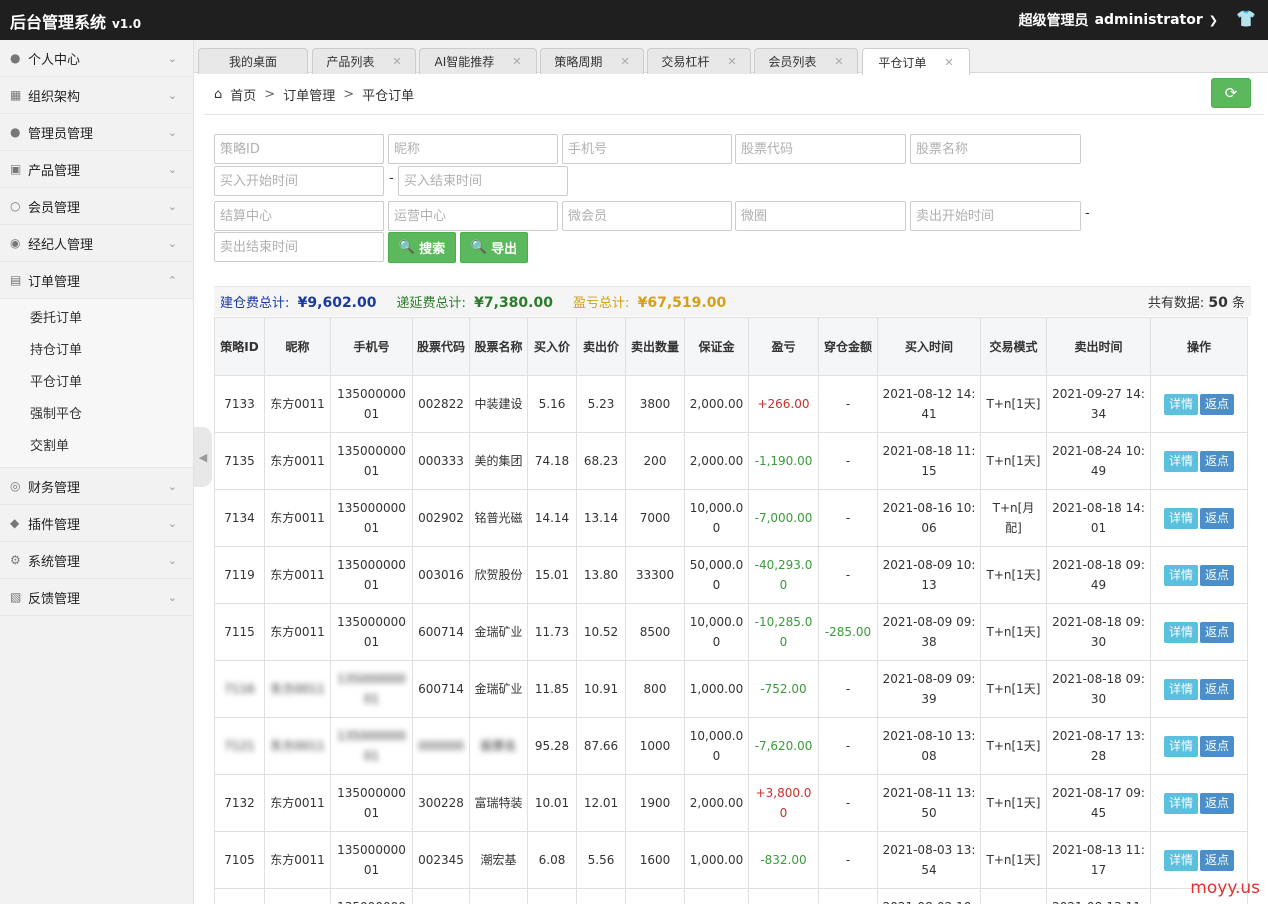 This screenshot has width=1268, height=904. I want to click on tab: 策略周期 ✕, so click(592, 61).